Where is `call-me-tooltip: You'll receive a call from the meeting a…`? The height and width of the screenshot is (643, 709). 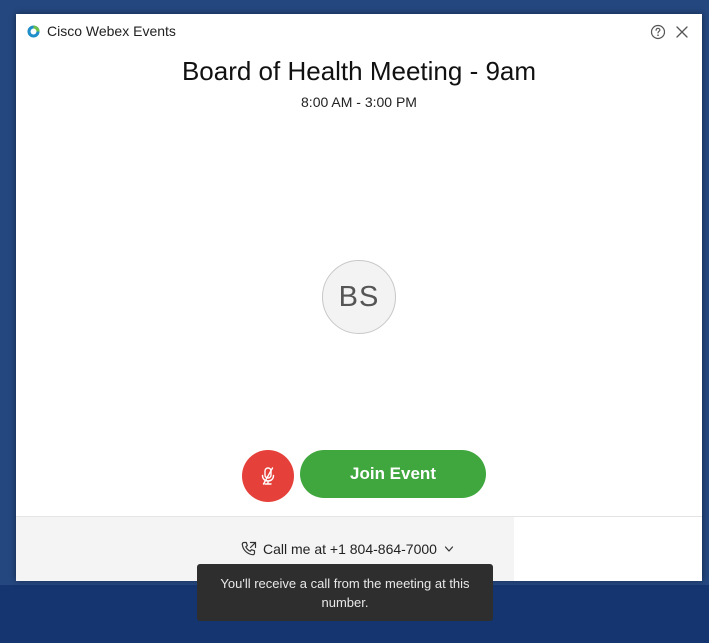 call-me-tooltip: You'll receive a call from the meeting a… is located at coordinates (345, 592).